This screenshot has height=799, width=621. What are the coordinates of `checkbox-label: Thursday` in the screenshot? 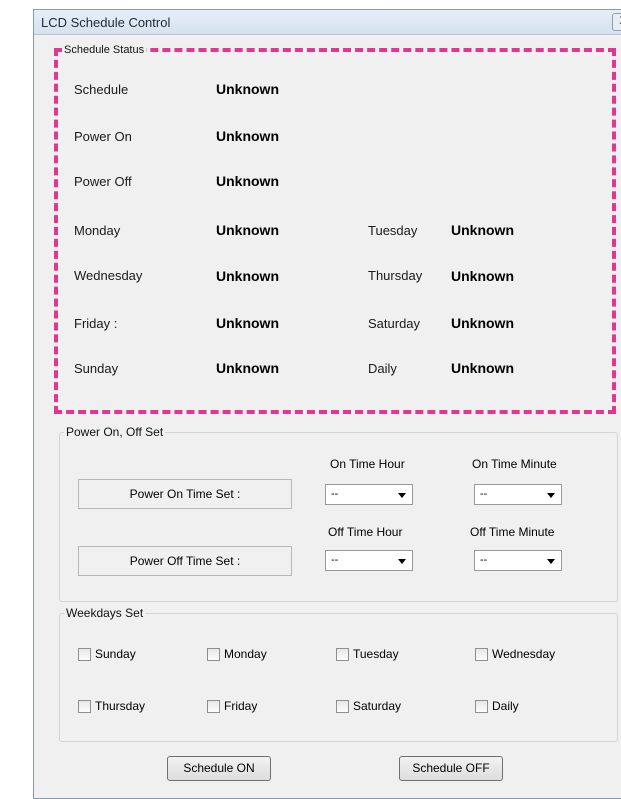 It's located at (120, 706).